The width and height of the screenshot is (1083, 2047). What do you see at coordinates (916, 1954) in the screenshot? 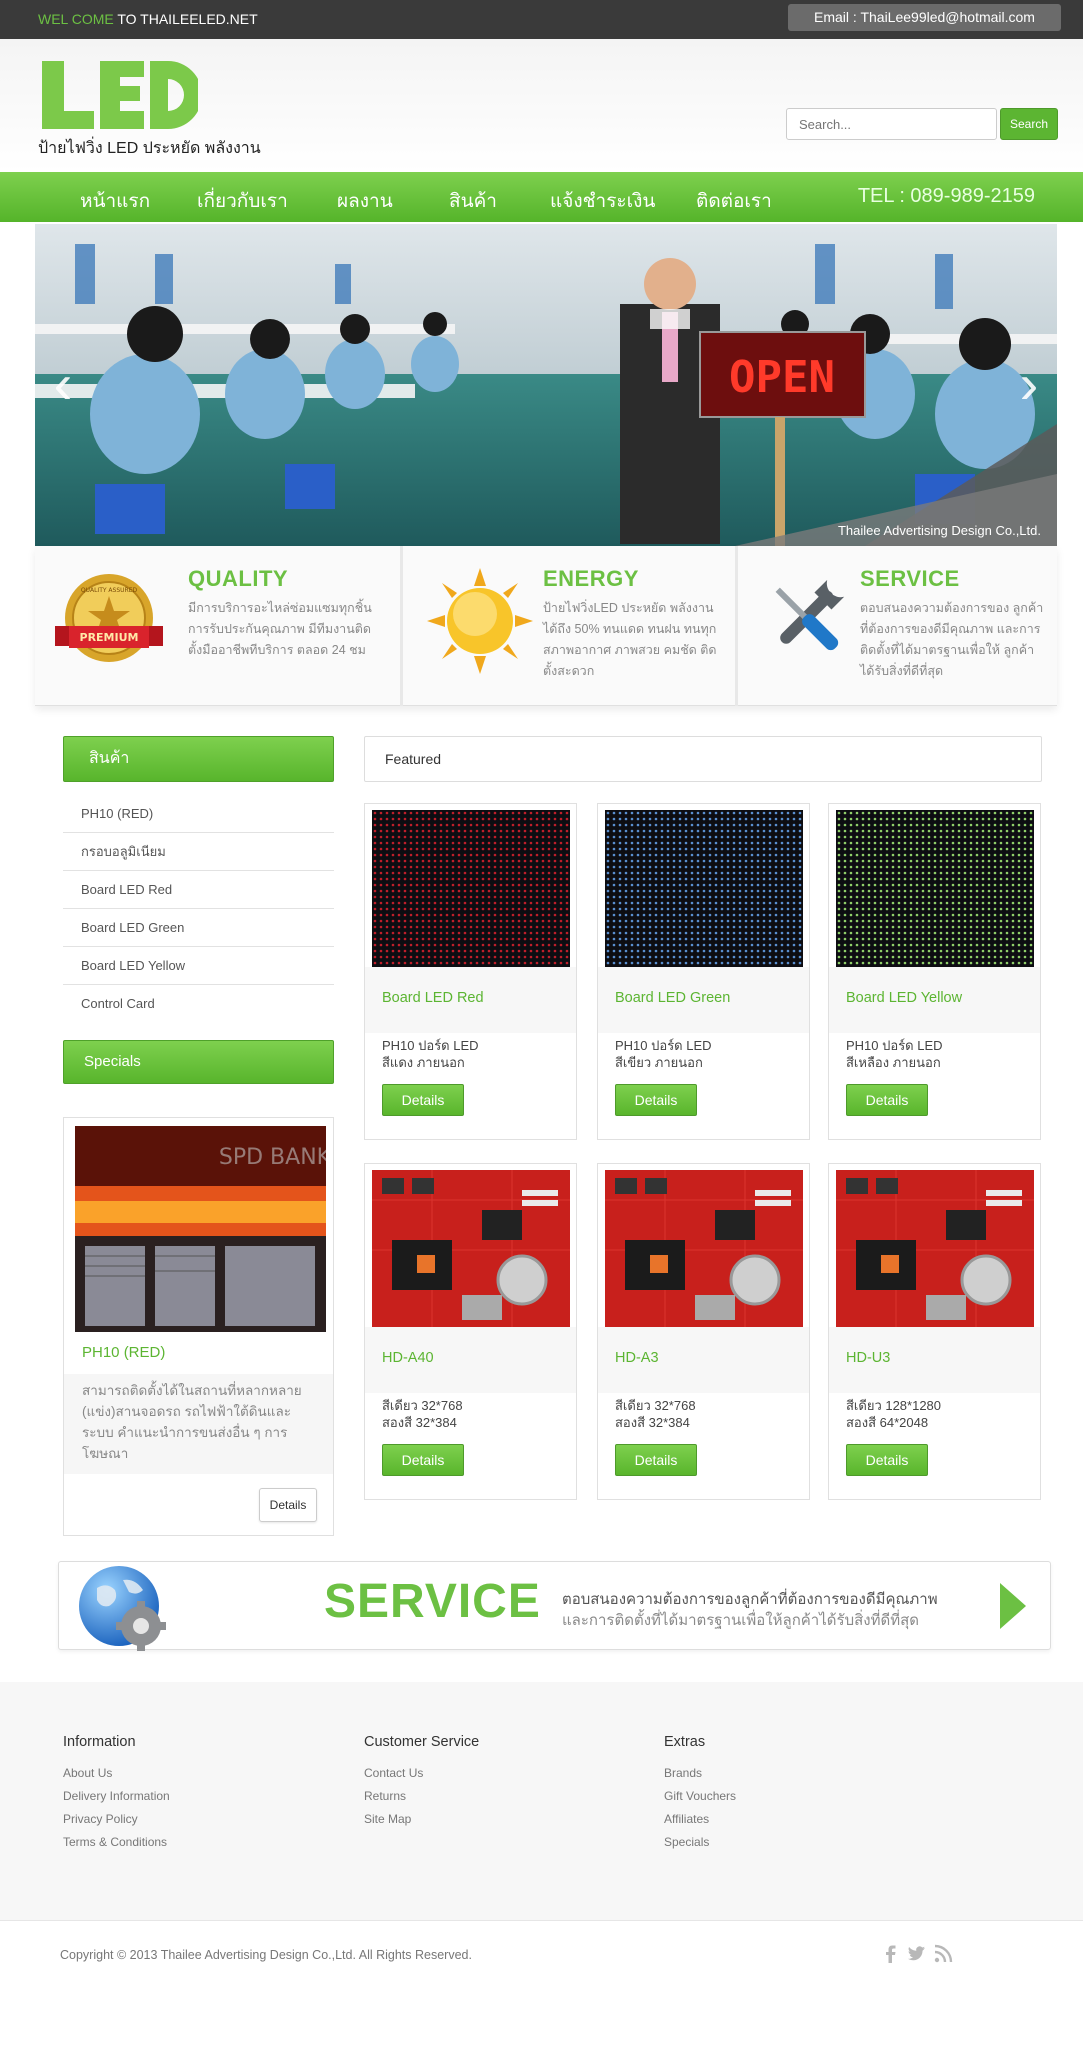
I see `twitter-icon` at bounding box center [916, 1954].